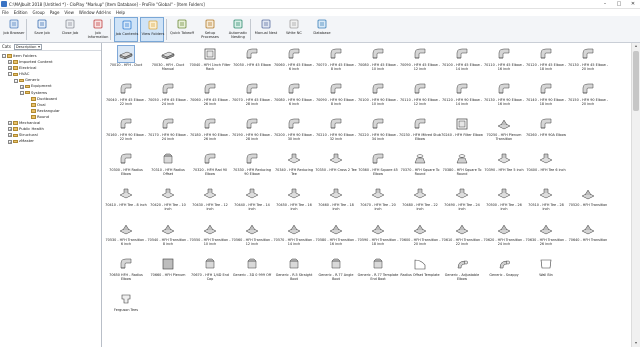 This screenshot has height=347, width=640. Describe the element at coordinates (420, 131) in the screenshot. I see `item-tile: 70230 - HFH Mitred Stub Elbow` at that location.